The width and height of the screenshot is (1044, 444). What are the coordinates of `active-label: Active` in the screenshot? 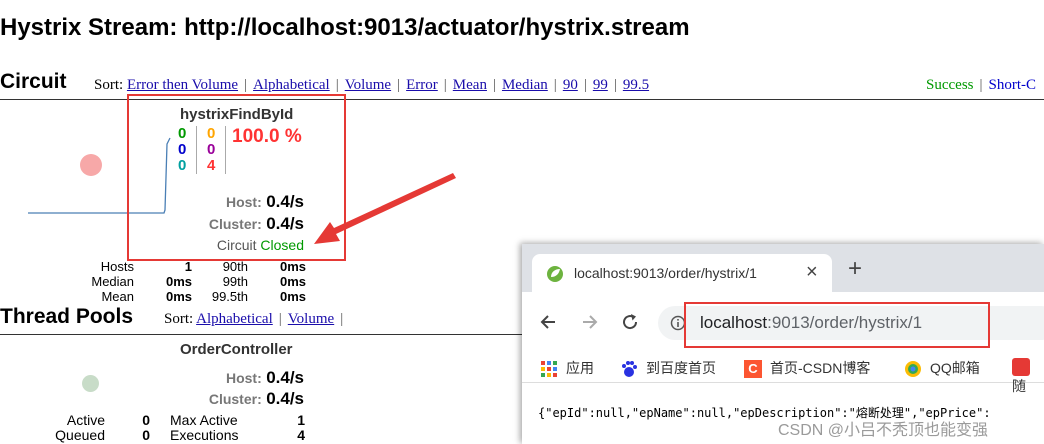 It's located at (85, 420).